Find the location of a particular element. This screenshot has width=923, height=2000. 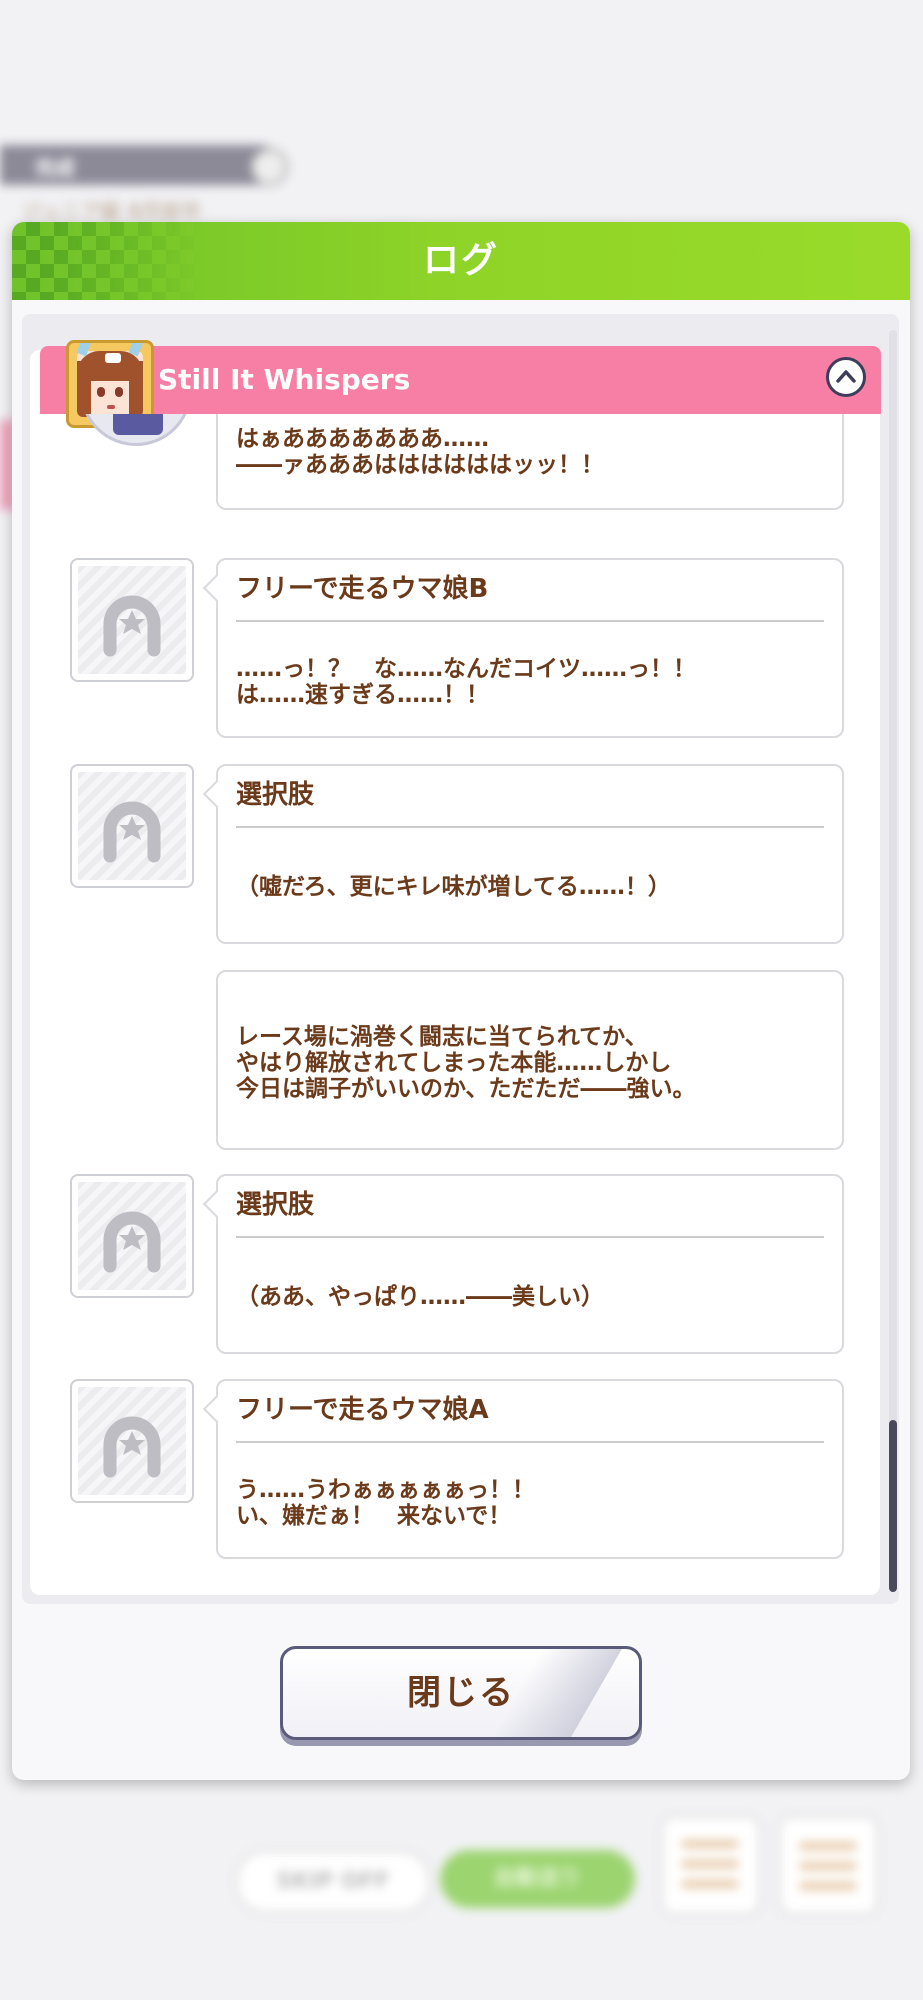

log-entry: 選択肢 （嘘だろ、更にキレ味が増してる……！） is located at coordinates (523, 854).